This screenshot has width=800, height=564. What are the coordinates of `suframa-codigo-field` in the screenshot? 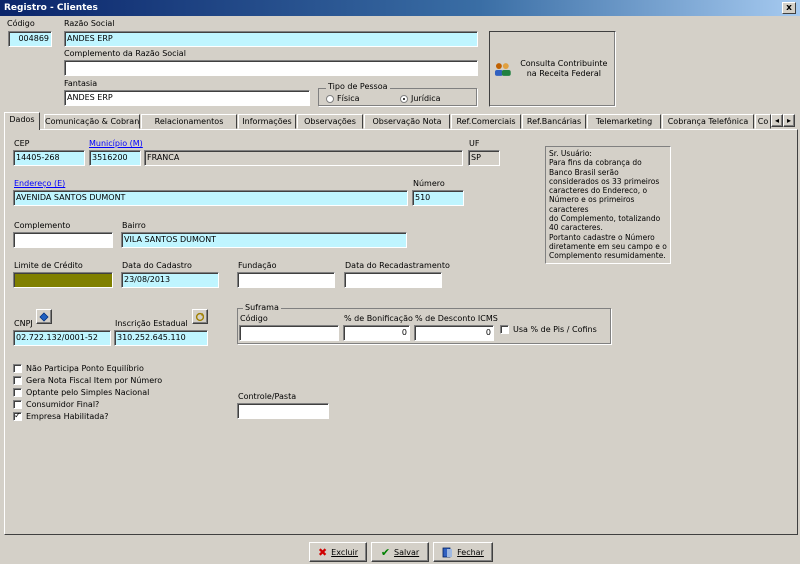 It's located at (289, 333).